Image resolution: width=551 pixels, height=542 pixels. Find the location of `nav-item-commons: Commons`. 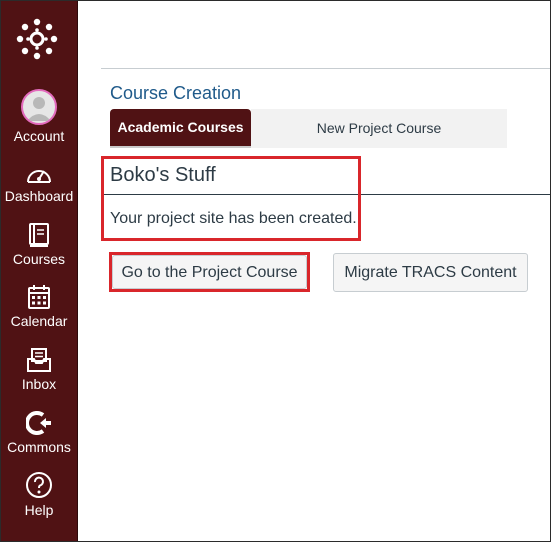

nav-item-commons: Commons is located at coordinates (39, 432).